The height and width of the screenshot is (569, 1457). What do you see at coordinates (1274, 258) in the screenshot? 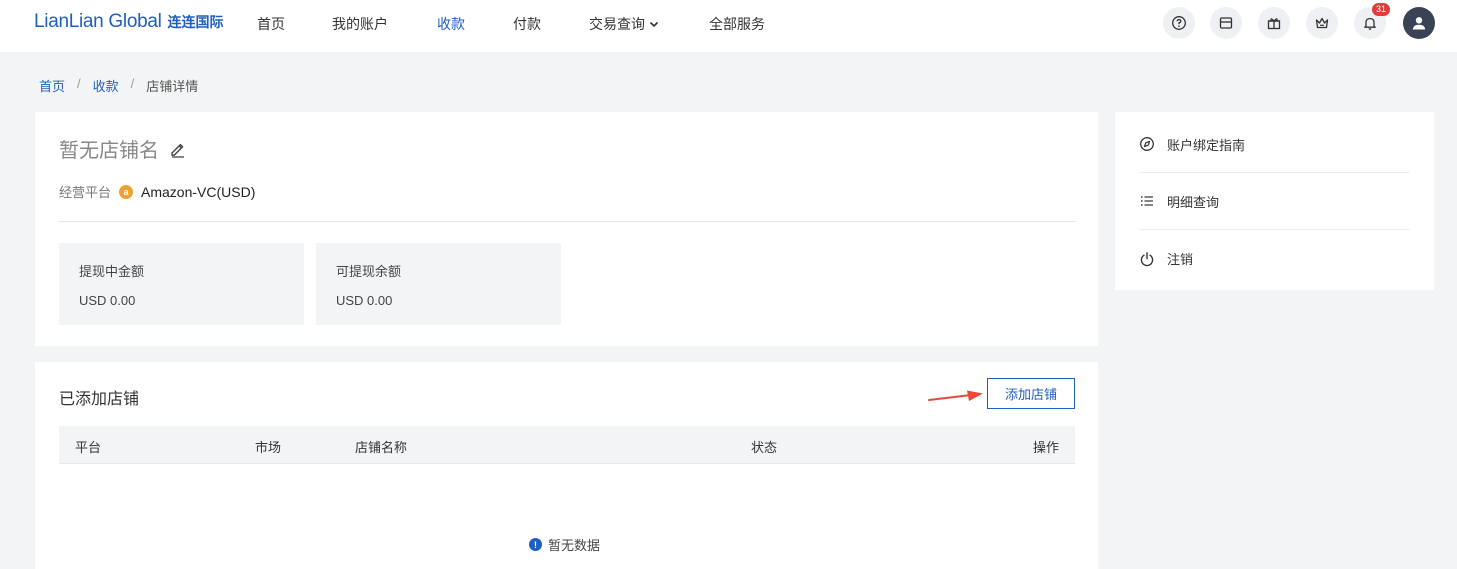
I see `side-item-cancel-account: 注销` at bounding box center [1274, 258].